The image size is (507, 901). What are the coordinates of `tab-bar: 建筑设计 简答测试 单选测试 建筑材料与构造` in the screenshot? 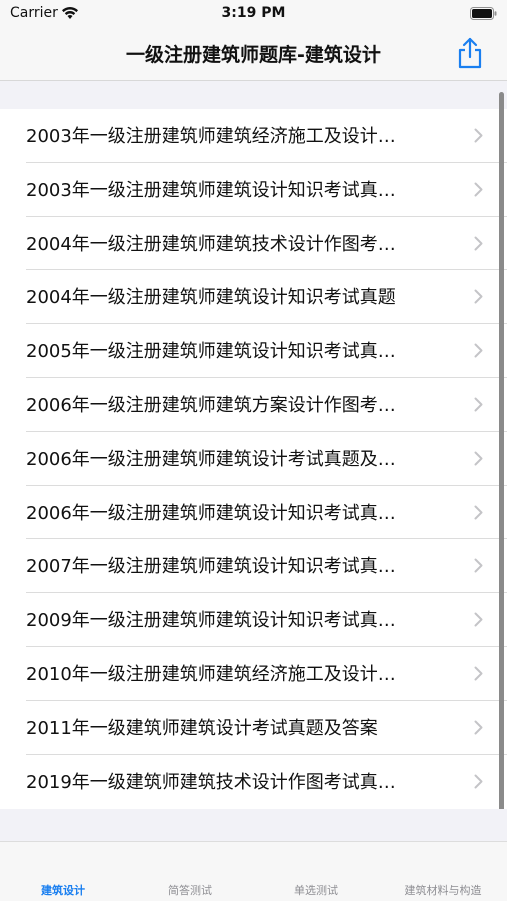 It's located at (253, 871).